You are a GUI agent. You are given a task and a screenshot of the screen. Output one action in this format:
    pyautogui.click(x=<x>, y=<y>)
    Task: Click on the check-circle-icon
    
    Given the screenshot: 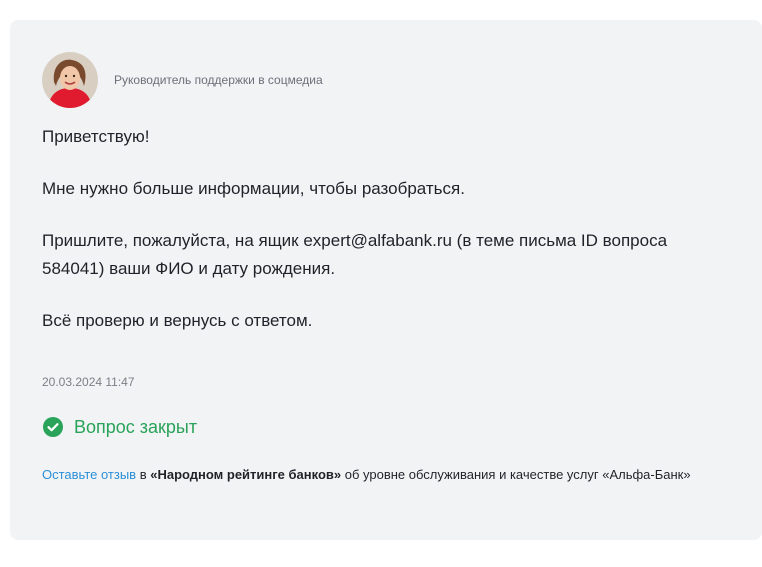 What is the action you would take?
    pyautogui.click(x=53, y=427)
    